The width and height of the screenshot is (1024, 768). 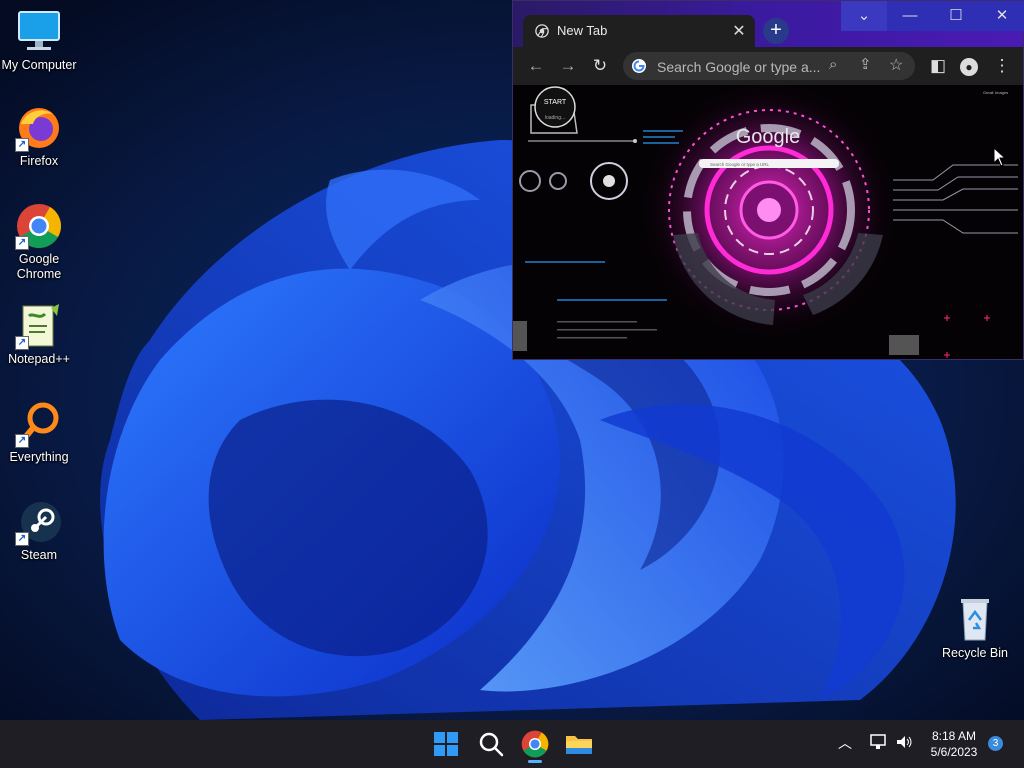 I want to click on desktop-icon-label: Google Chrome, so click(x=39, y=266).